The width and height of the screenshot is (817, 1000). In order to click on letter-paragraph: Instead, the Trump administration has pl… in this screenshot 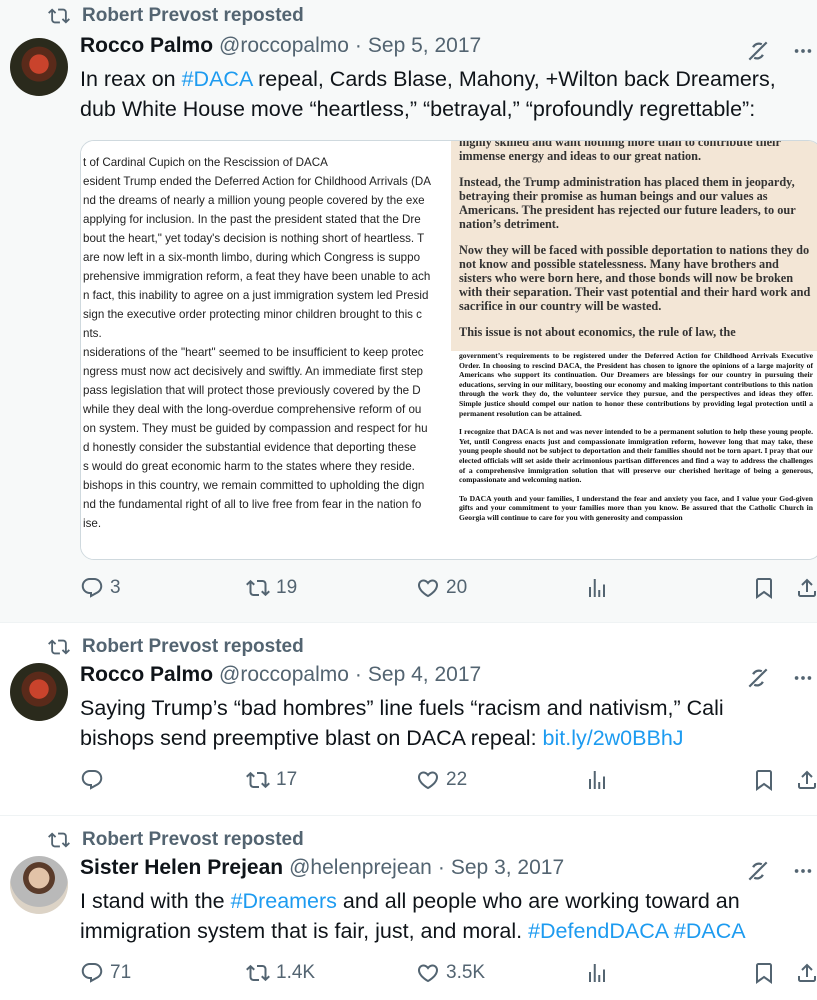, I will do `click(627, 203)`.